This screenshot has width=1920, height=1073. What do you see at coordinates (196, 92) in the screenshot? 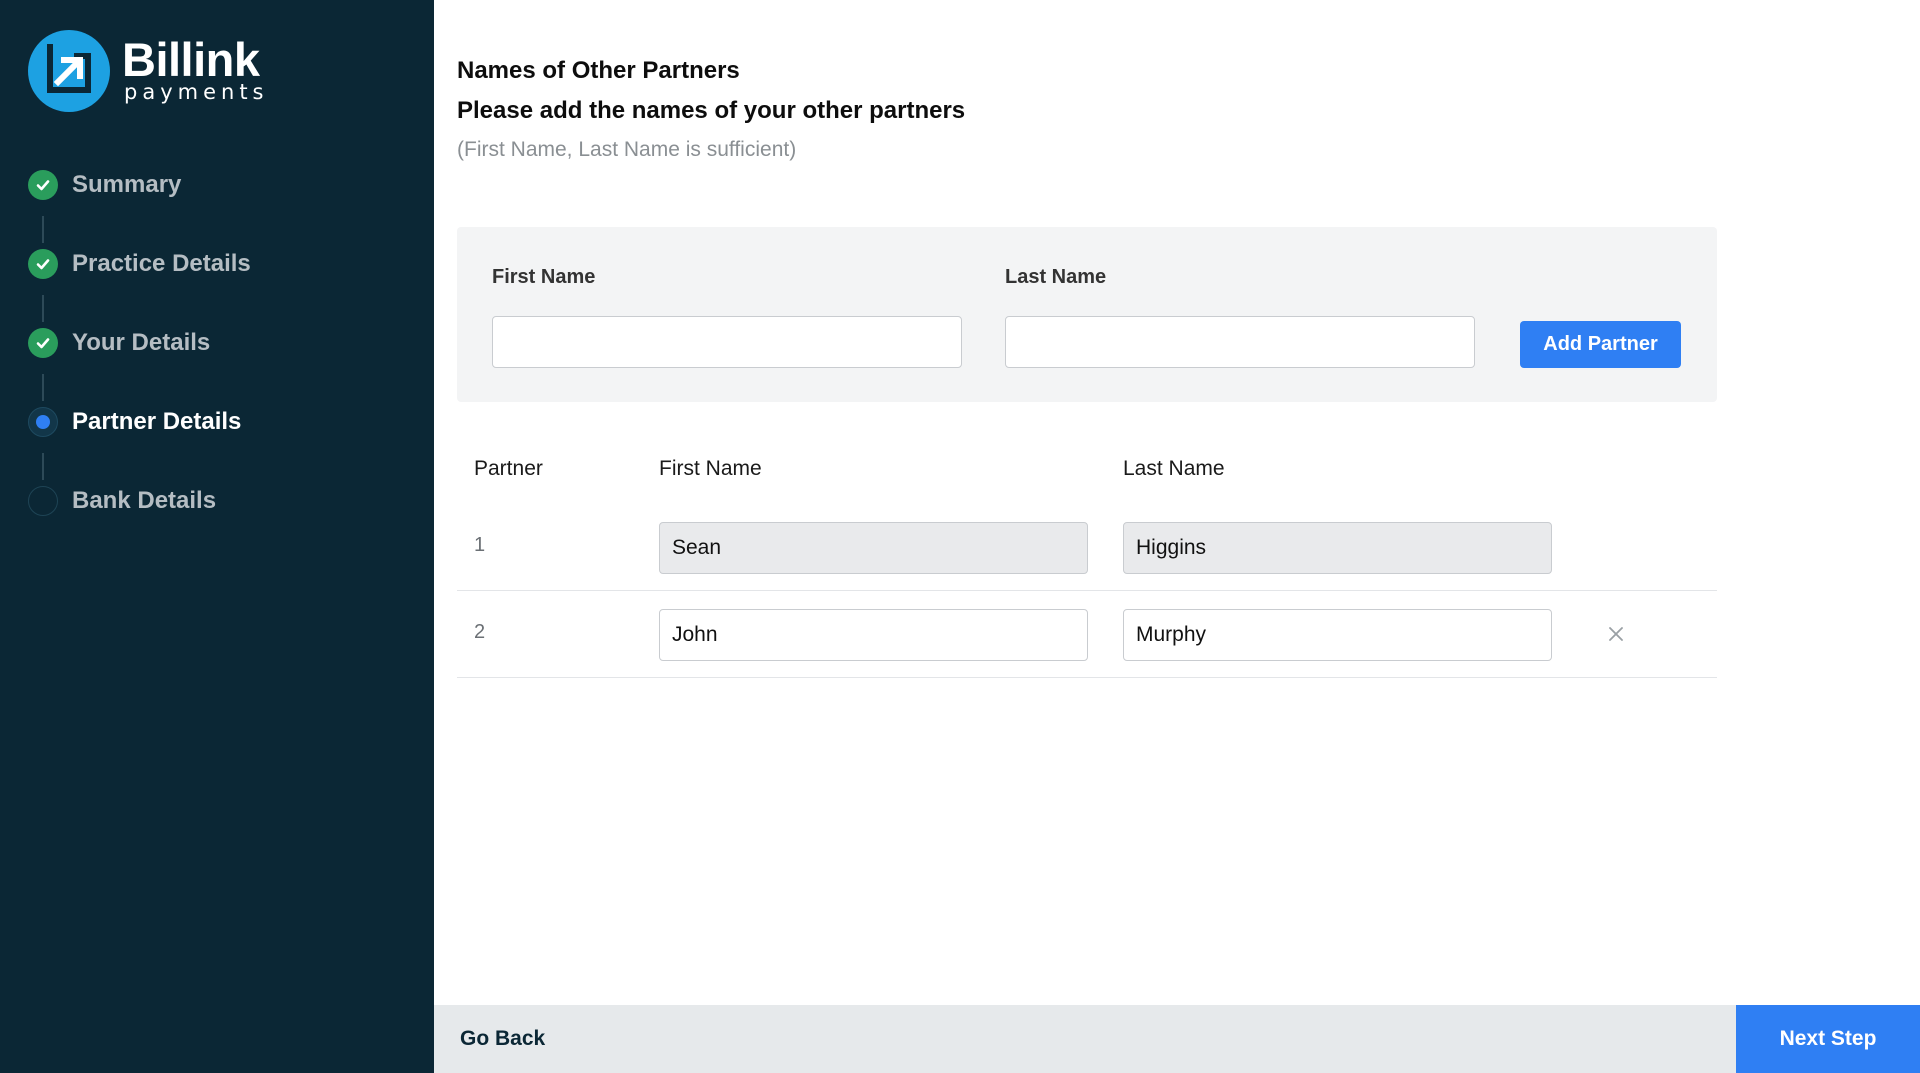
I see `brand-tagline: payments` at bounding box center [196, 92].